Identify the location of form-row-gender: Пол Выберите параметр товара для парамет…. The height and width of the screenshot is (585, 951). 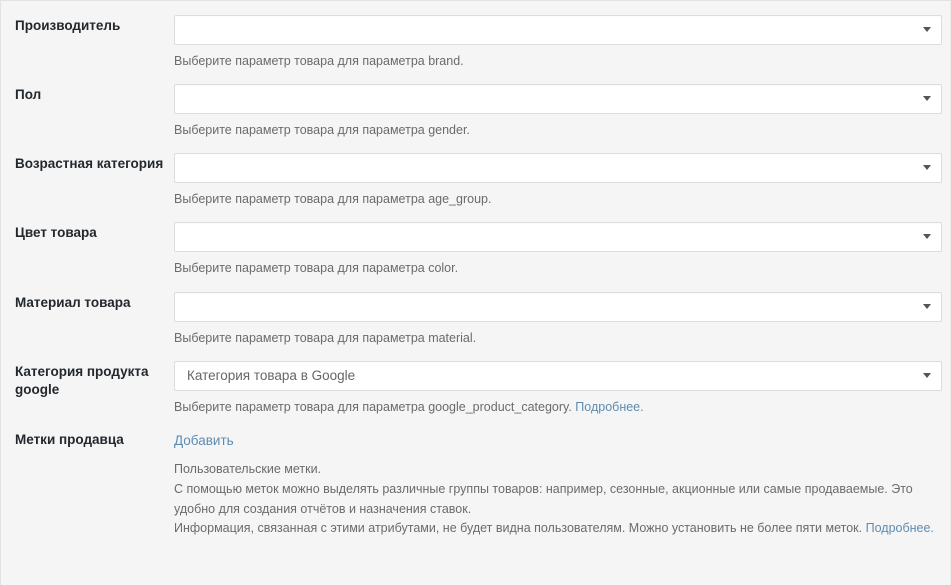
(475, 104).